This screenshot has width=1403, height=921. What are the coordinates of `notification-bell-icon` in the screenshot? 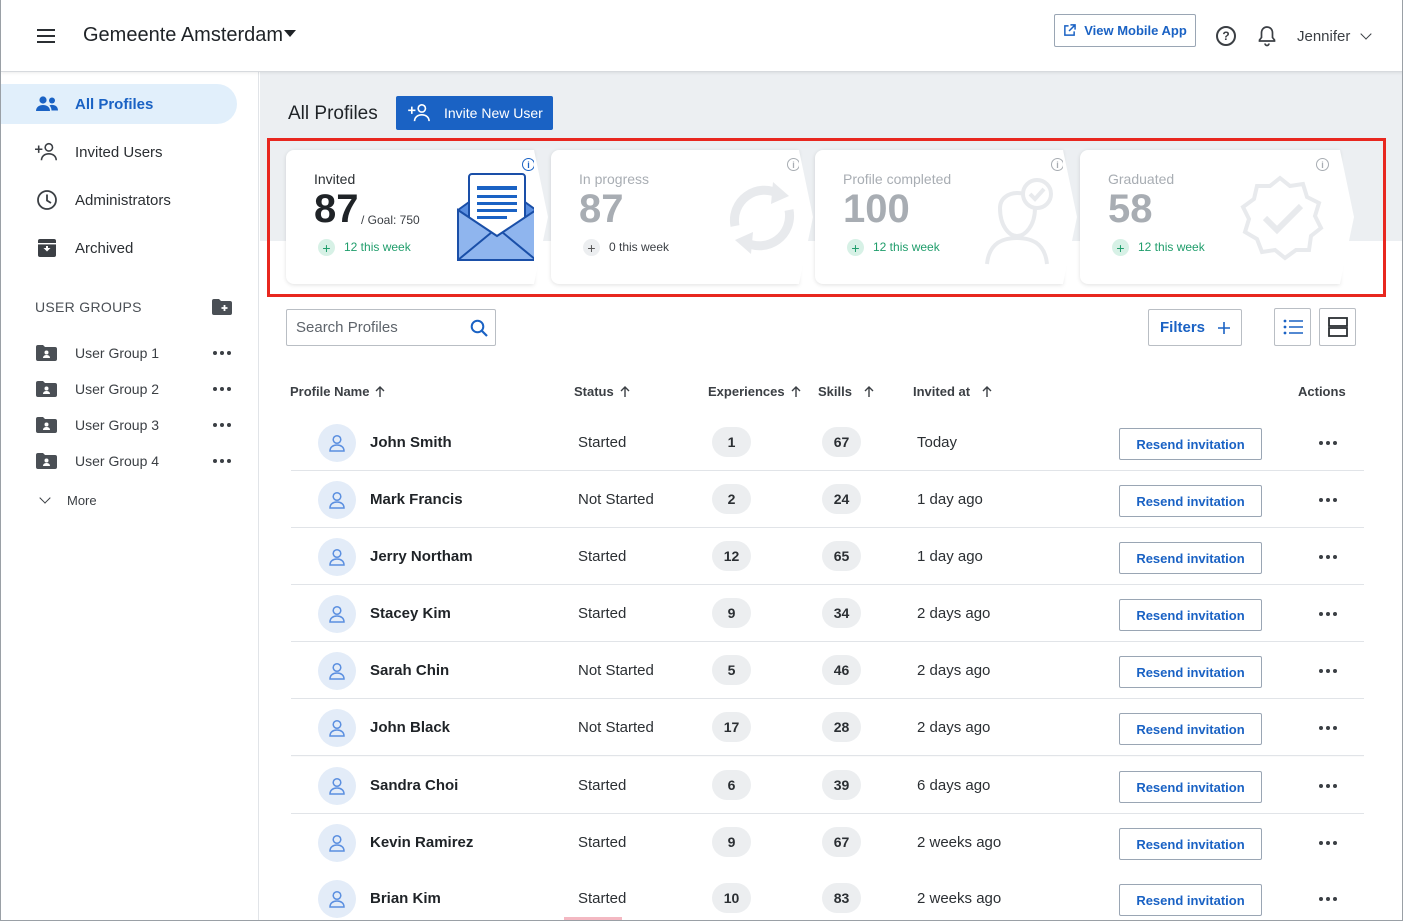 It's located at (1267, 36).